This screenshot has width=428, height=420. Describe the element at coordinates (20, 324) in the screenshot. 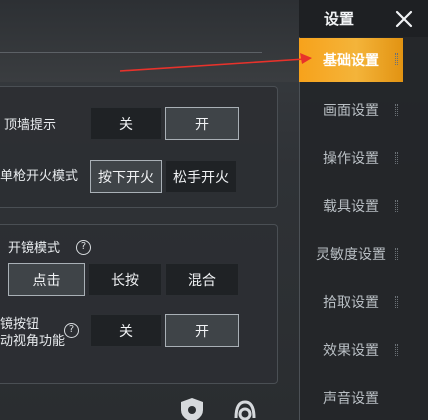

I see `button-view-label-line1: 镜按钮` at that location.